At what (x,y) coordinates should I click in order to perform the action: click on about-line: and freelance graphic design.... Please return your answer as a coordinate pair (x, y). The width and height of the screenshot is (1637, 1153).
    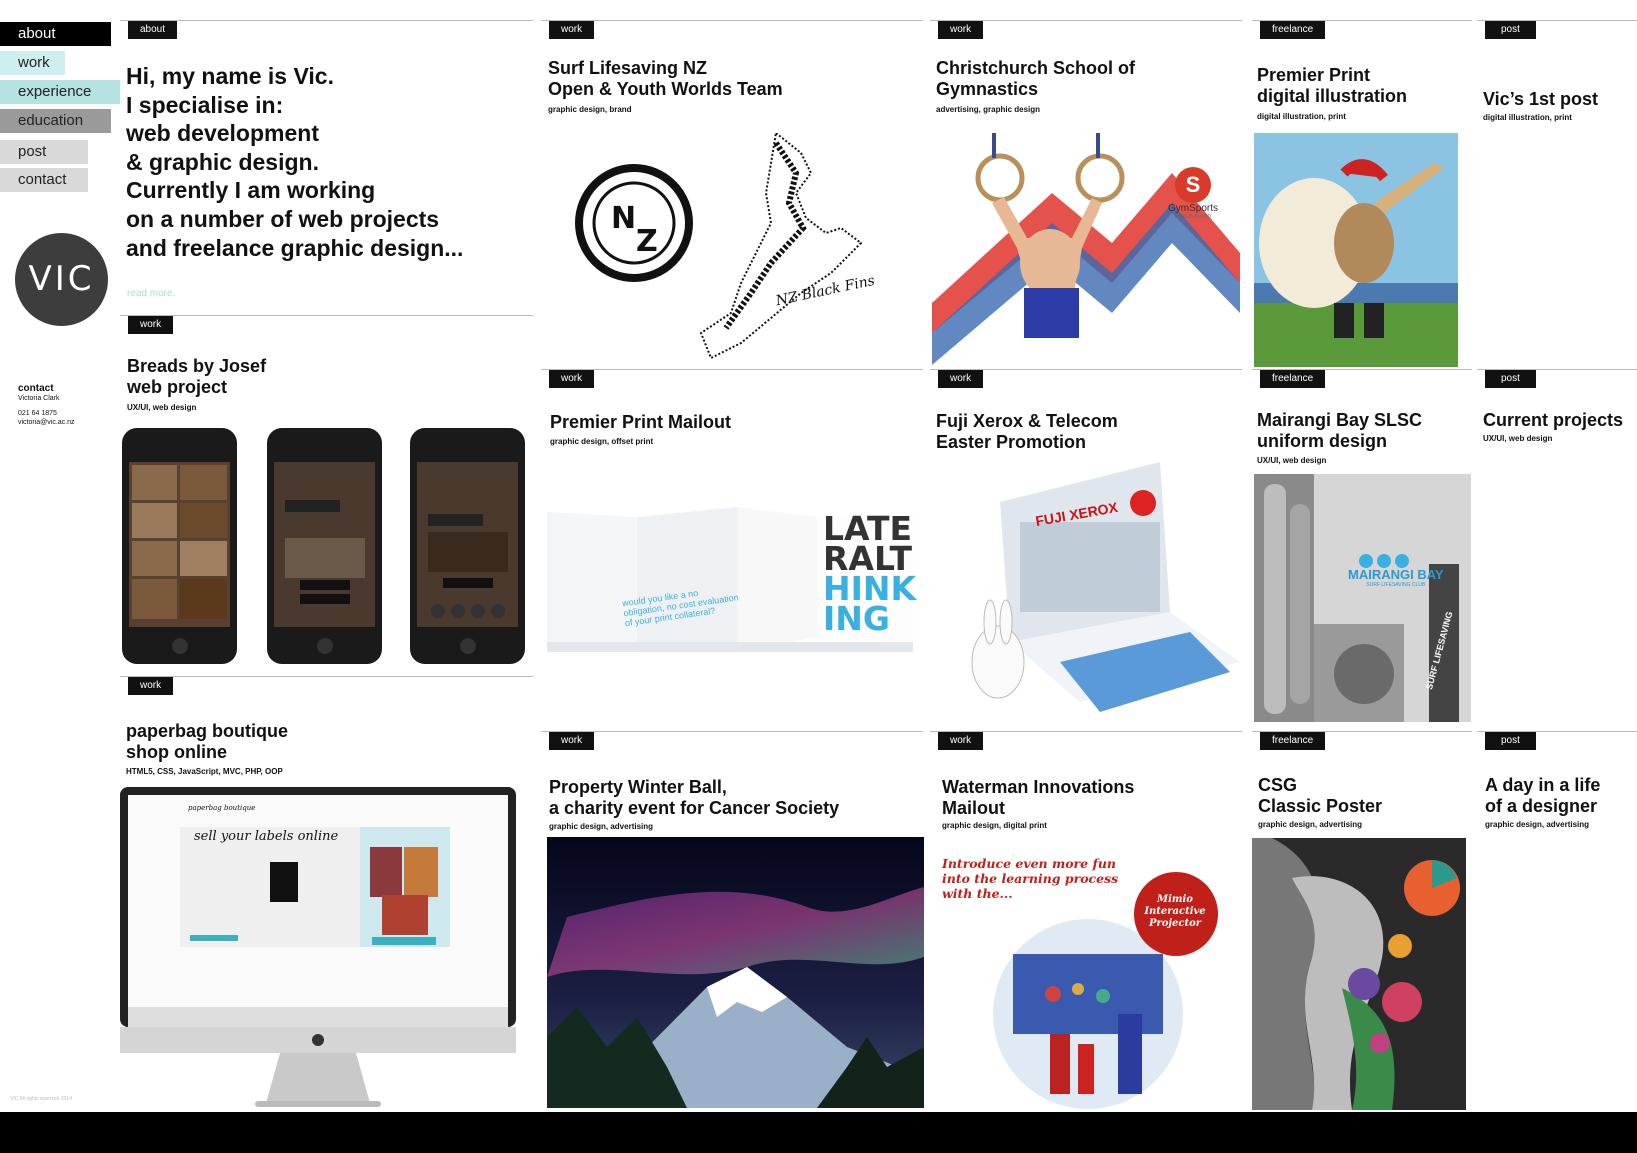
    Looking at the image, I should click on (295, 247).